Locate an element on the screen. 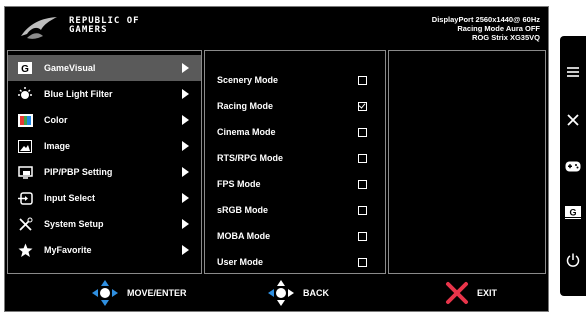 Image resolution: width=586 pixels, height=320 pixels. gamepad-icon is located at coordinates (573, 166).